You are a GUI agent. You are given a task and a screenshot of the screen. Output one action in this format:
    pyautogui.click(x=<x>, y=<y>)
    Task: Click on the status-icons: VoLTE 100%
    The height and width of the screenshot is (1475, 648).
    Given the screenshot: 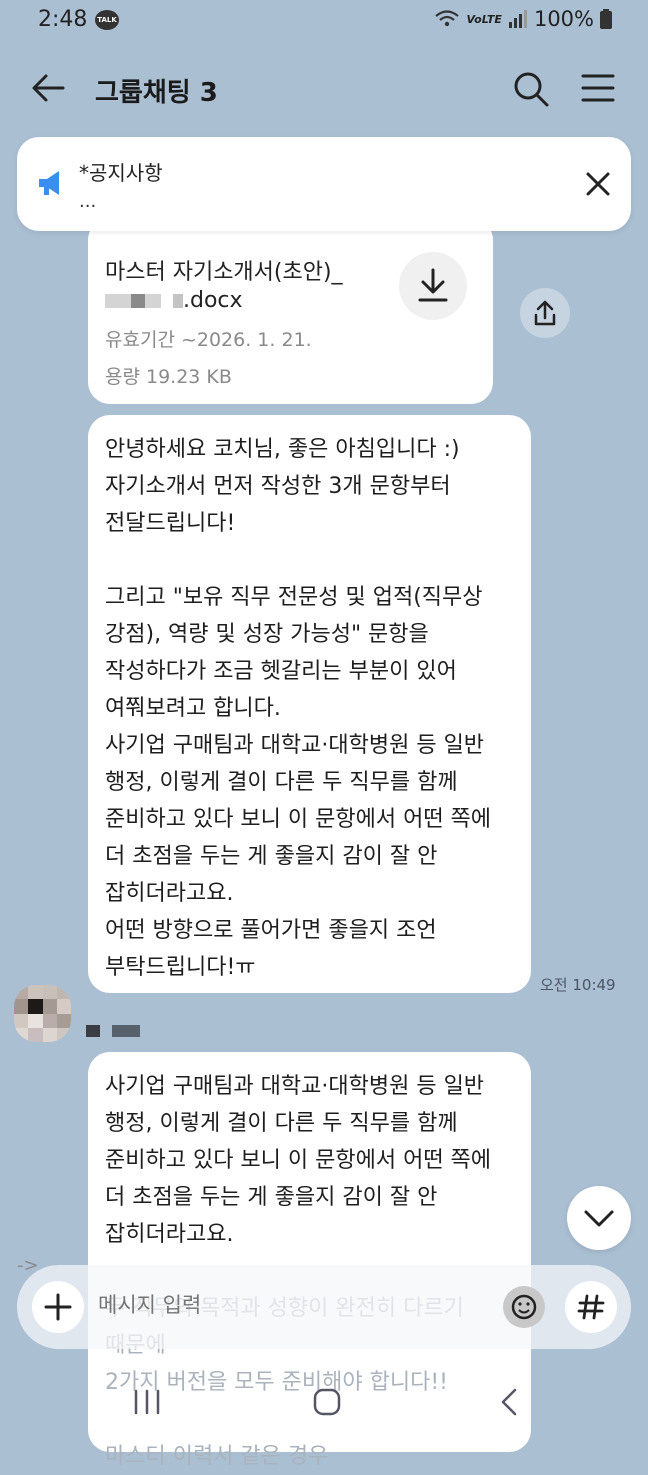 What is the action you would take?
    pyautogui.click(x=523, y=19)
    